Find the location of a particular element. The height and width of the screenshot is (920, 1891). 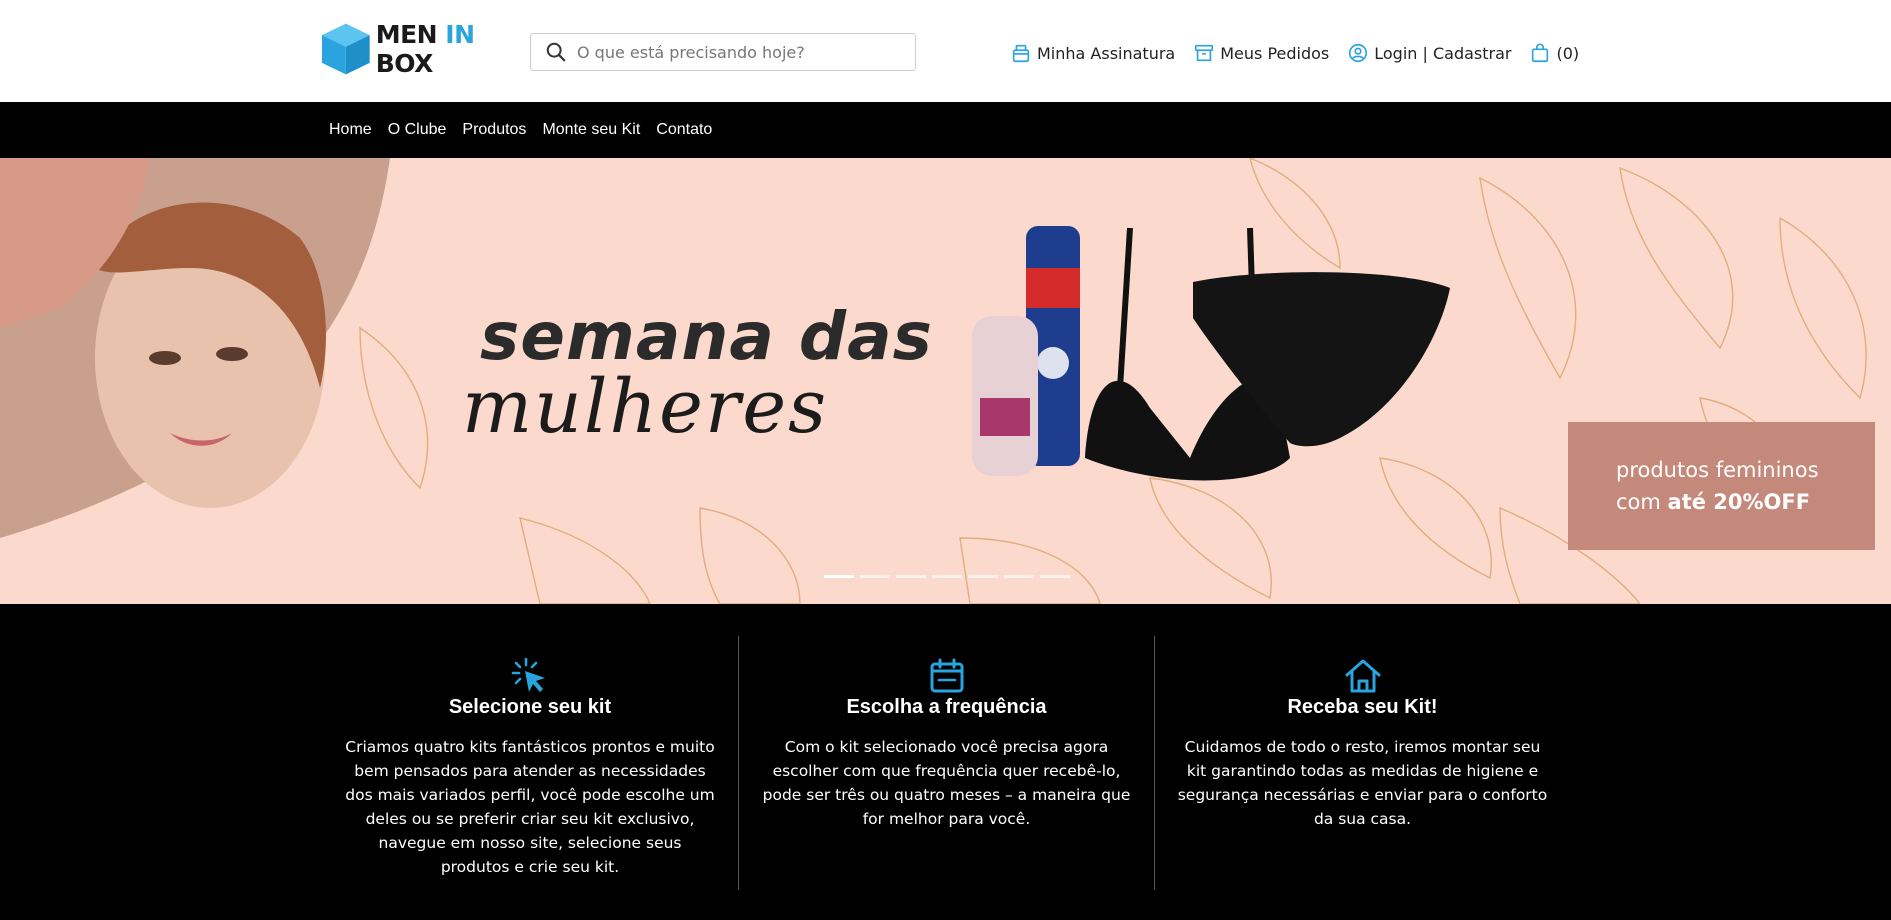

step-title: Selecione seu kit is located at coordinates (530, 707).